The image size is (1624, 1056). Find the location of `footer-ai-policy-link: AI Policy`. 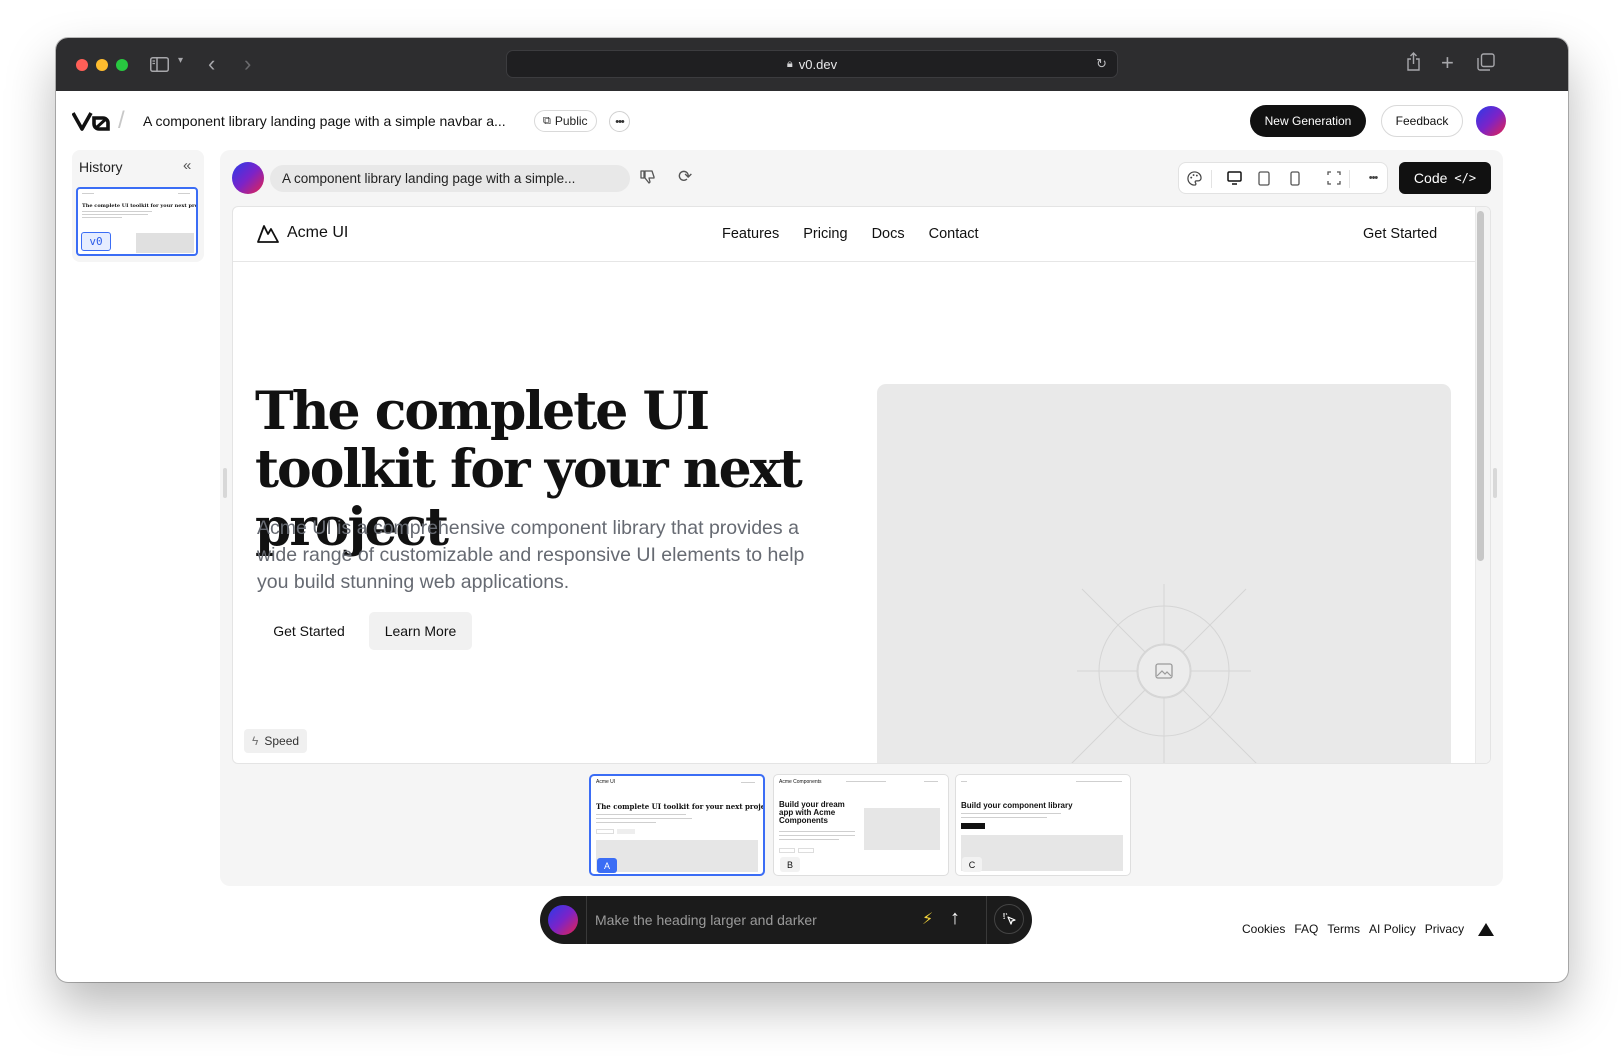

footer-ai-policy-link: AI Policy is located at coordinates (1392, 929).